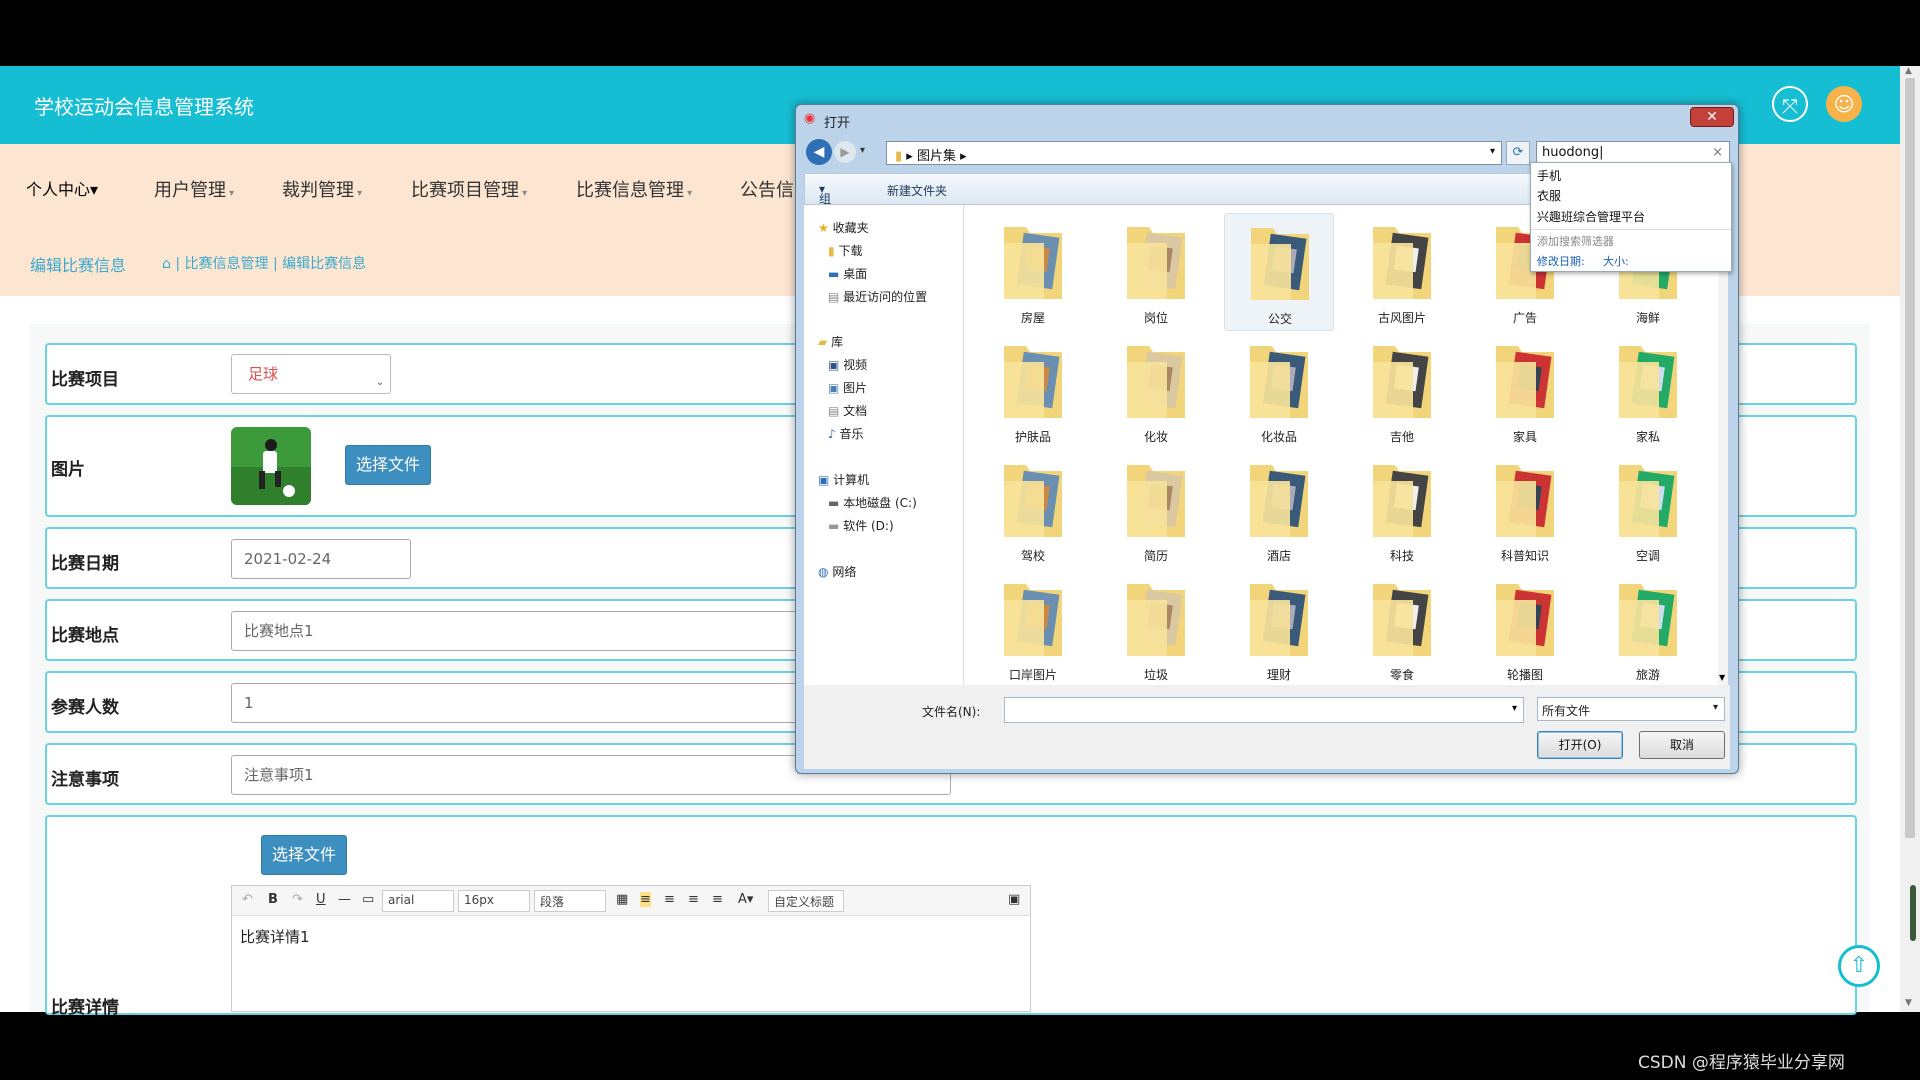  What do you see at coordinates (469, 189) in the screenshot?
I see `nav-item-projects: 比赛项目管理 ▾` at bounding box center [469, 189].